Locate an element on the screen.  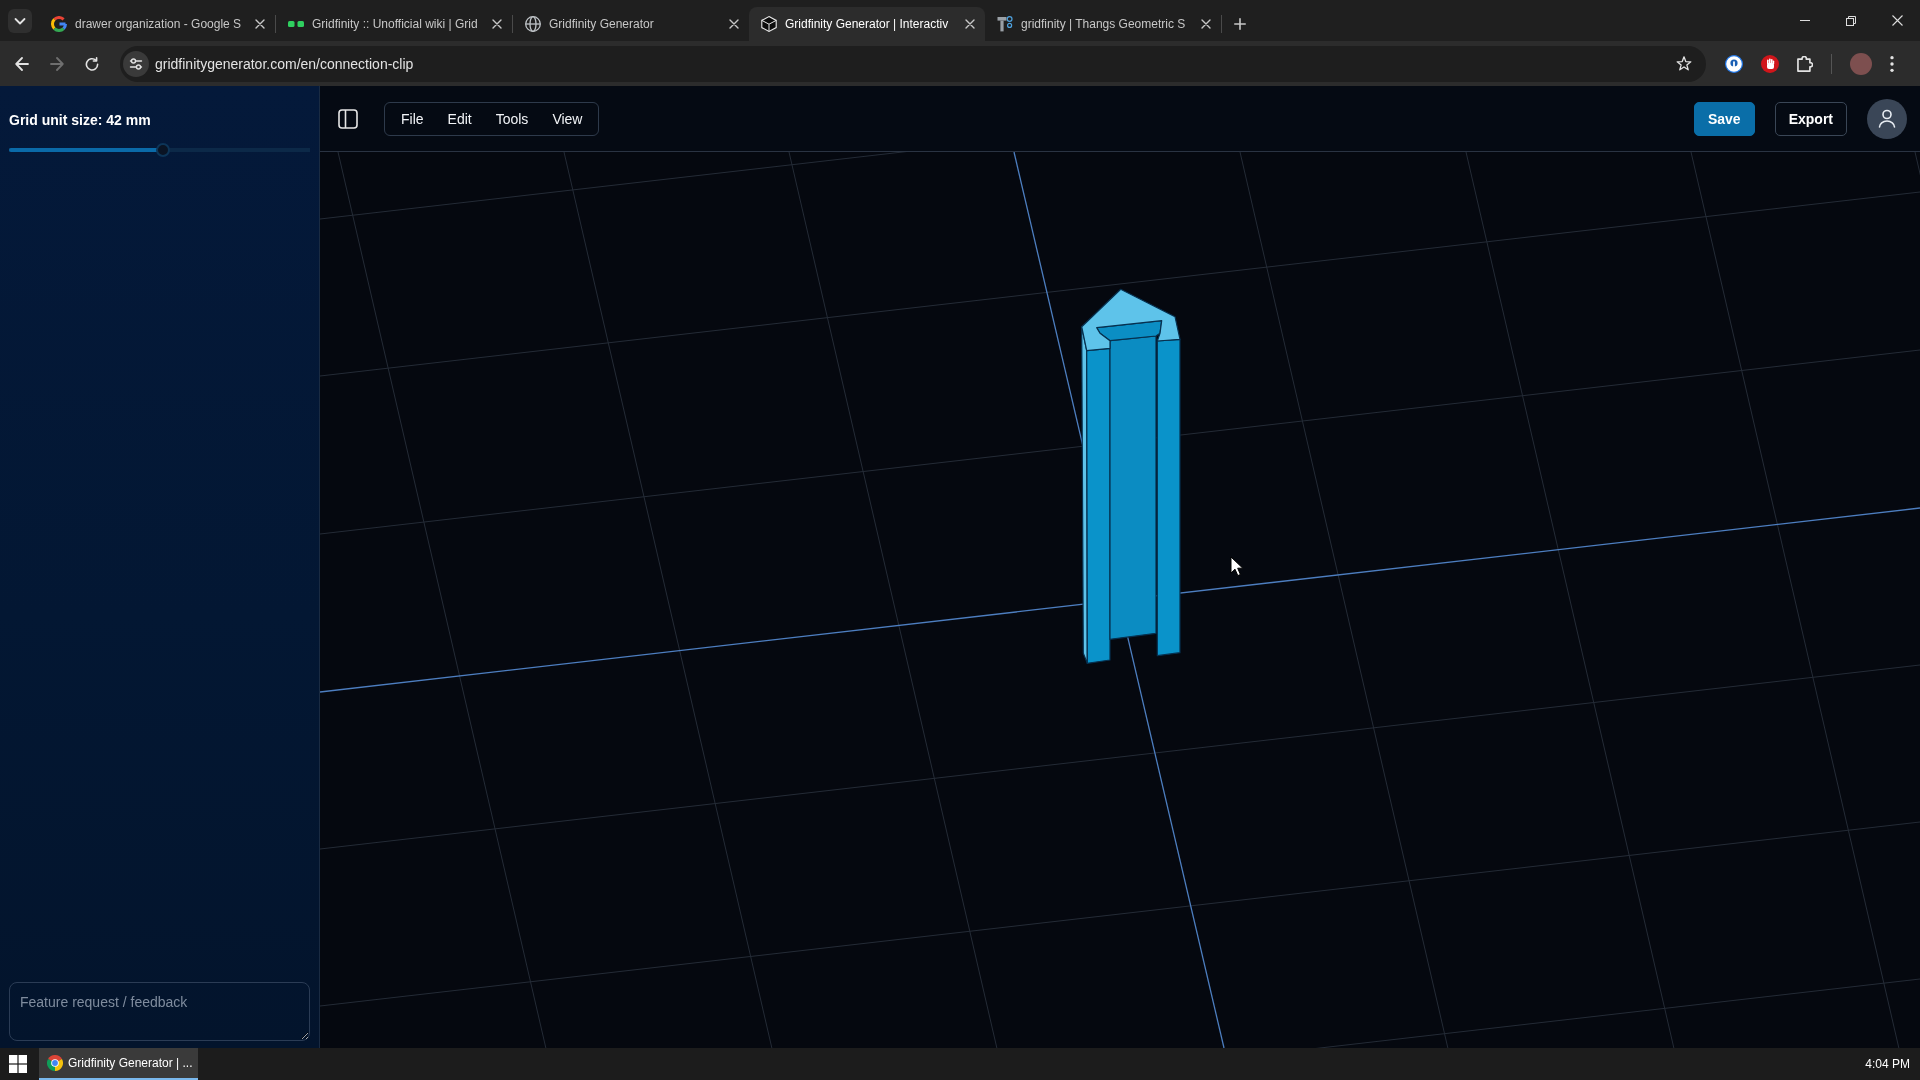
restore-icon is located at coordinates (1851, 20).